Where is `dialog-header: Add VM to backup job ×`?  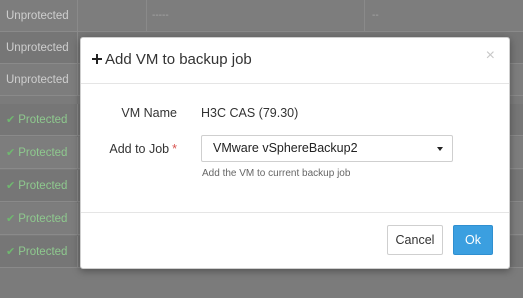
dialog-header: Add VM to backup job × is located at coordinates (295, 61).